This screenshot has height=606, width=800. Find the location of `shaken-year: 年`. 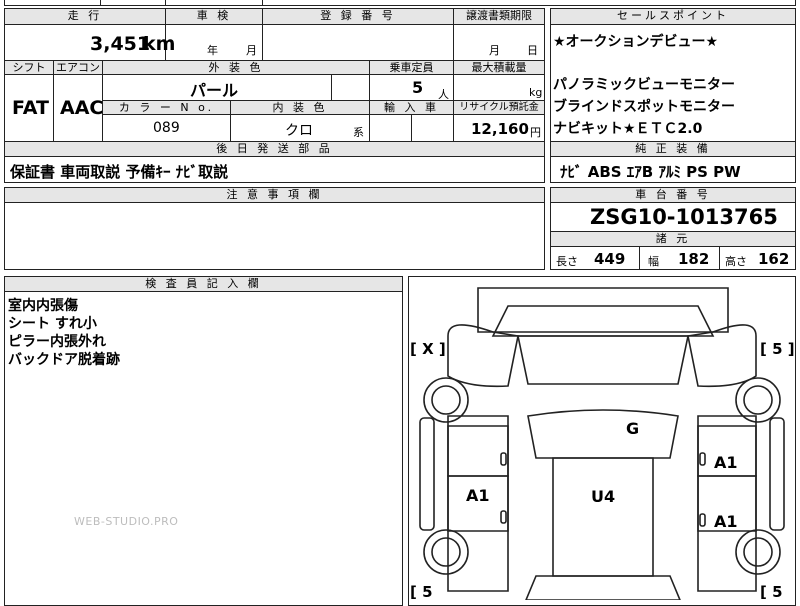

shaken-year: 年 is located at coordinates (212, 50).